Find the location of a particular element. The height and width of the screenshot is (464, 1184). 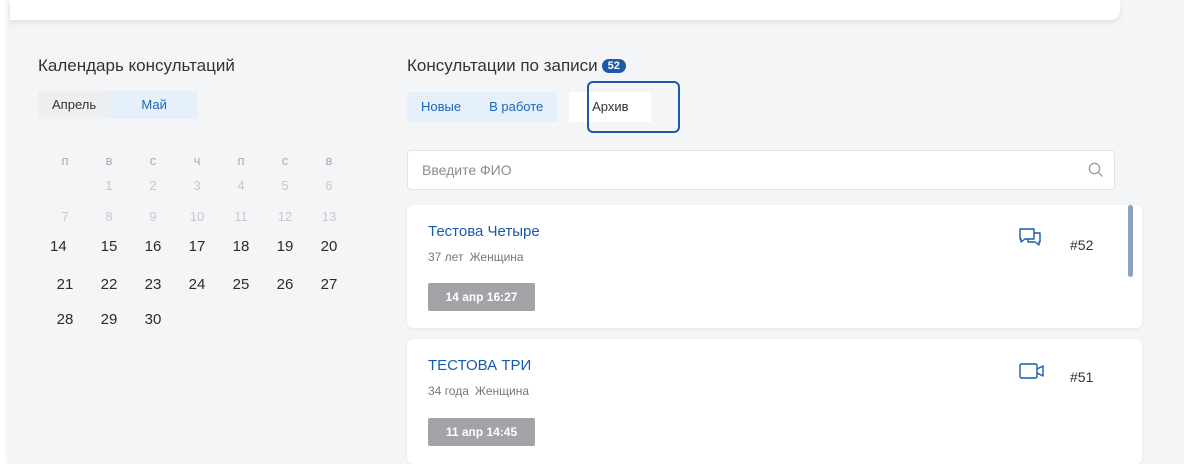

calendar-day-label: 14 is located at coordinates (58, 246).